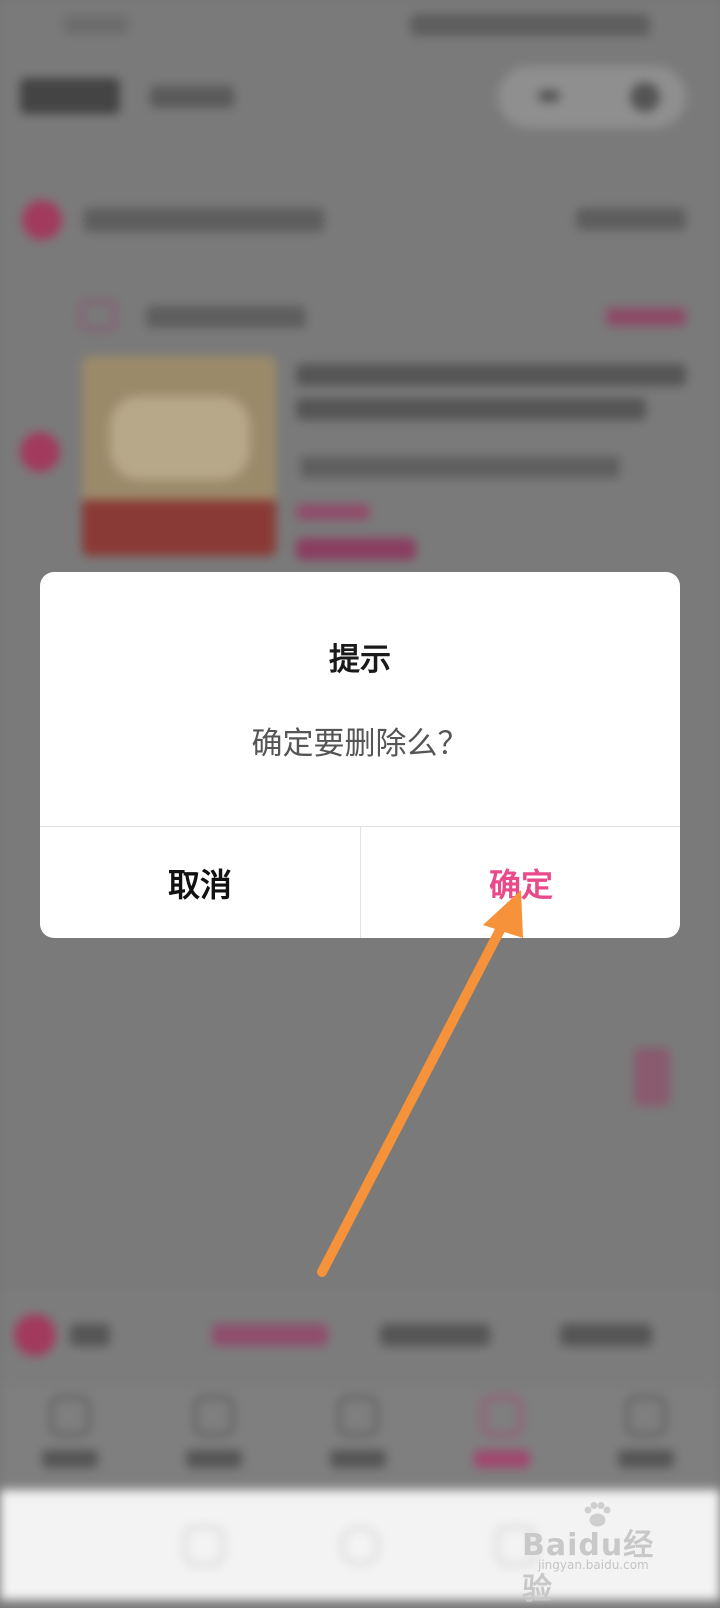 This screenshot has width=720, height=1608. Describe the element at coordinates (646, 317) in the screenshot. I see `promotion-link` at that location.